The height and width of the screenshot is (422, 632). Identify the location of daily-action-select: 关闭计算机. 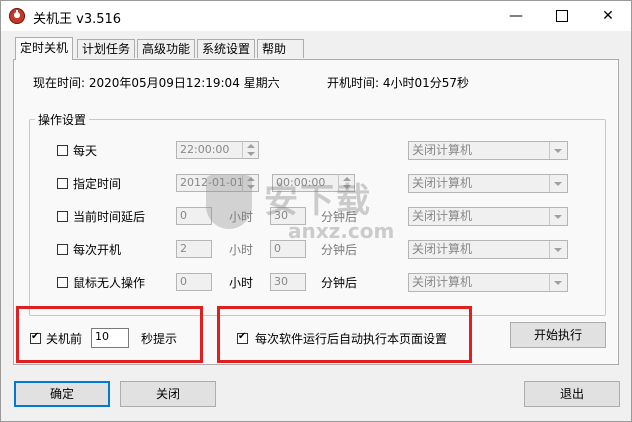
(488, 150).